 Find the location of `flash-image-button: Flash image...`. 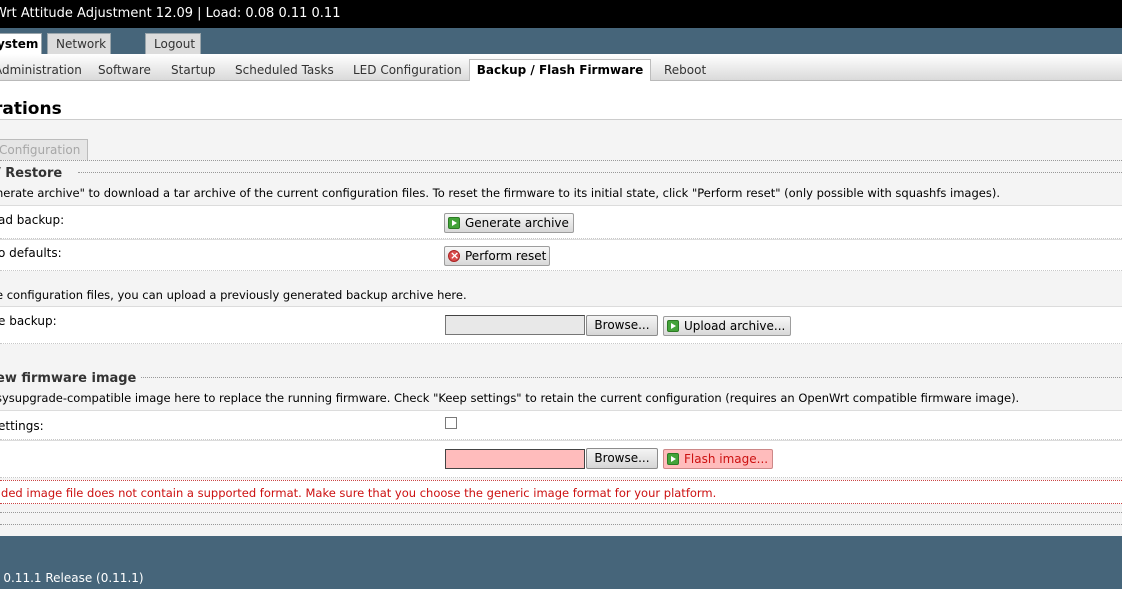

flash-image-button: Flash image... is located at coordinates (718, 459).